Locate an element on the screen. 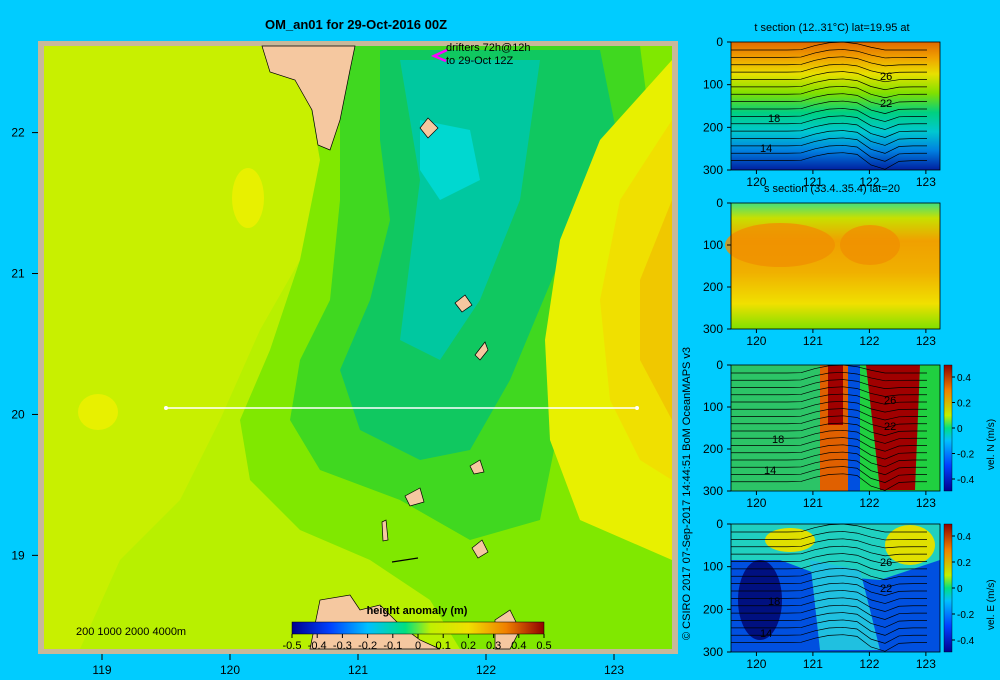  x-tick-label: 122 is located at coordinates (486, 670).